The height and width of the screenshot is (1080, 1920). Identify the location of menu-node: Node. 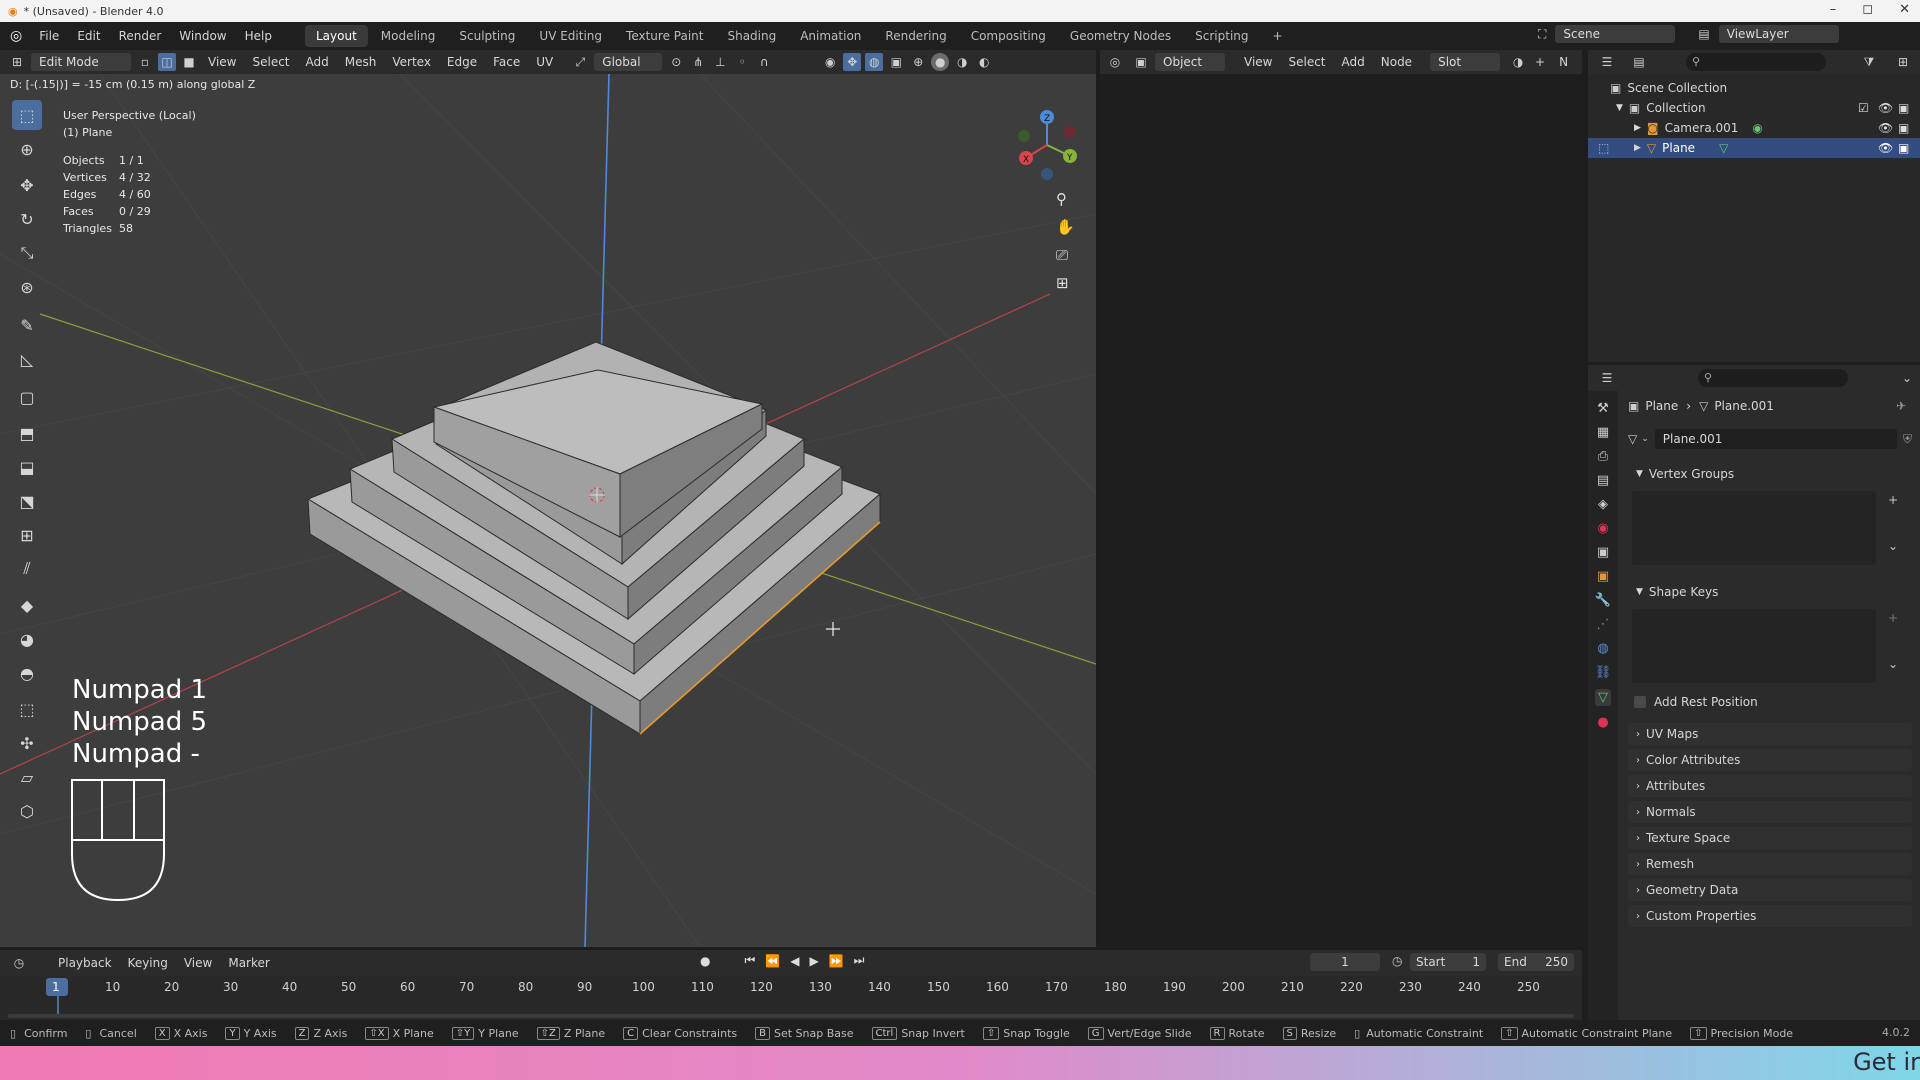
(1396, 62).